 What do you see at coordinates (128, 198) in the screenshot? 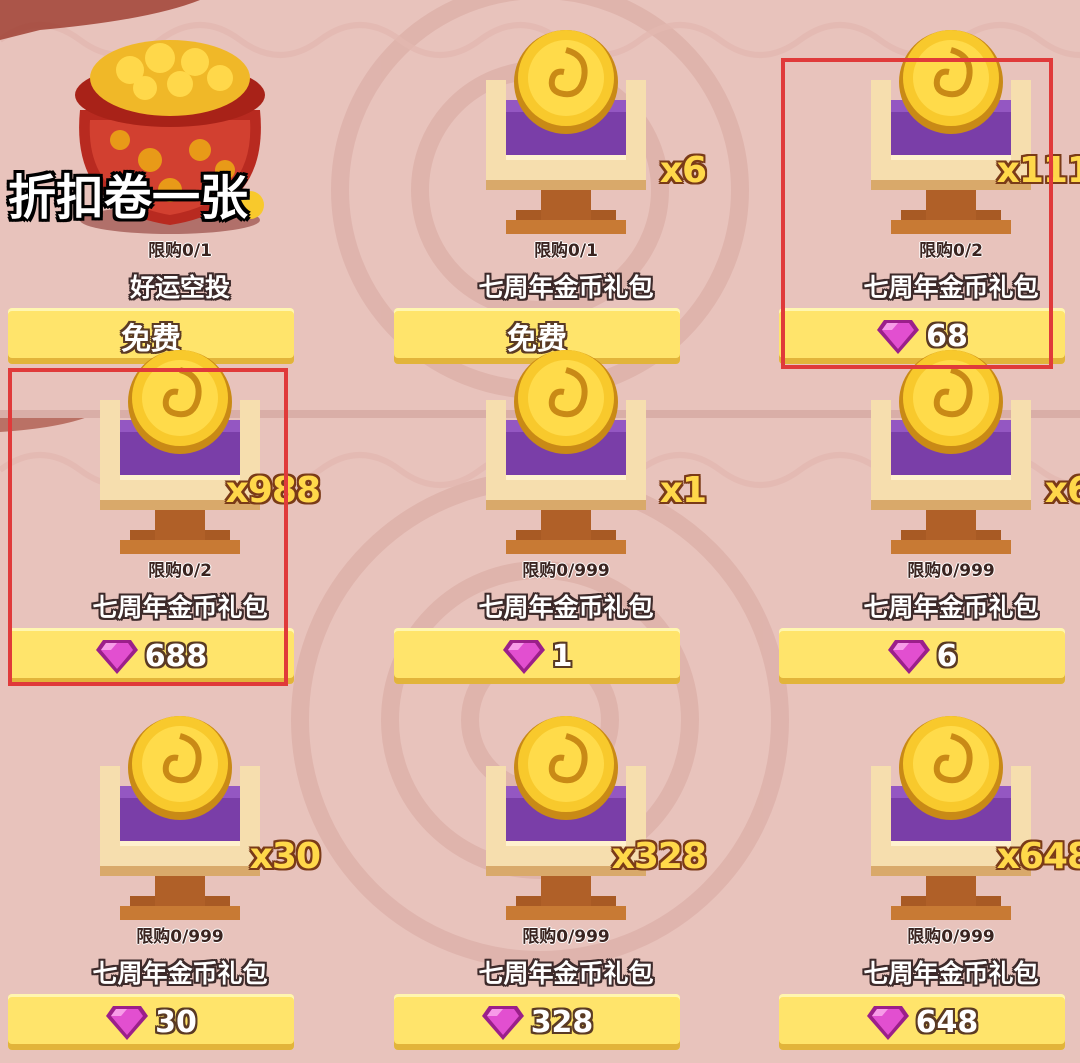
I see `promo-label: 折扣卷一张` at bounding box center [128, 198].